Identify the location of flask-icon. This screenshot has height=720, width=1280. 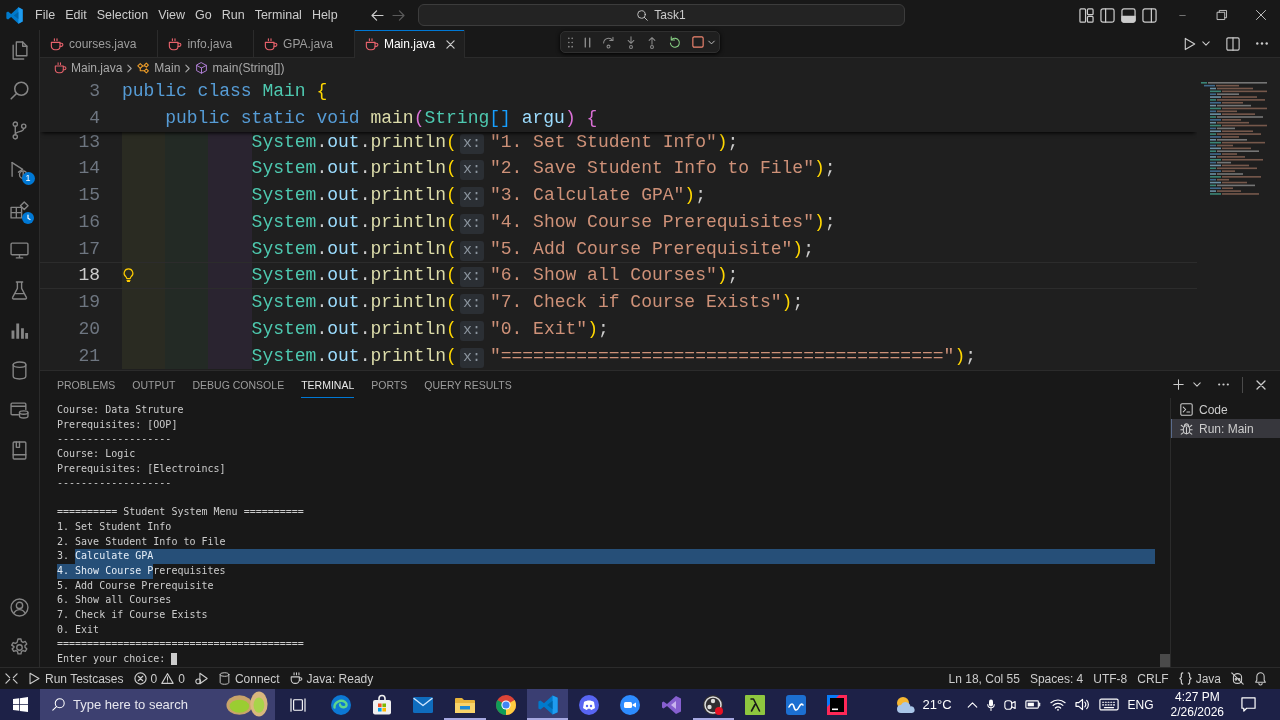
(19, 290).